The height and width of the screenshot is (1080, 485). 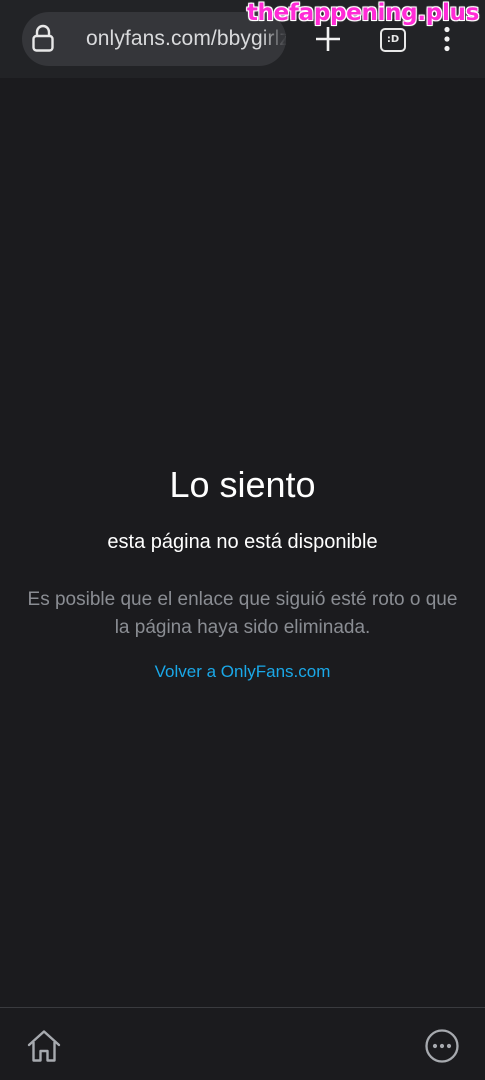 What do you see at coordinates (243, 672) in the screenshot?
I see `back-to-onlyfans-link: Volver a OnlyFans.com` at bounding box center [243, 672].